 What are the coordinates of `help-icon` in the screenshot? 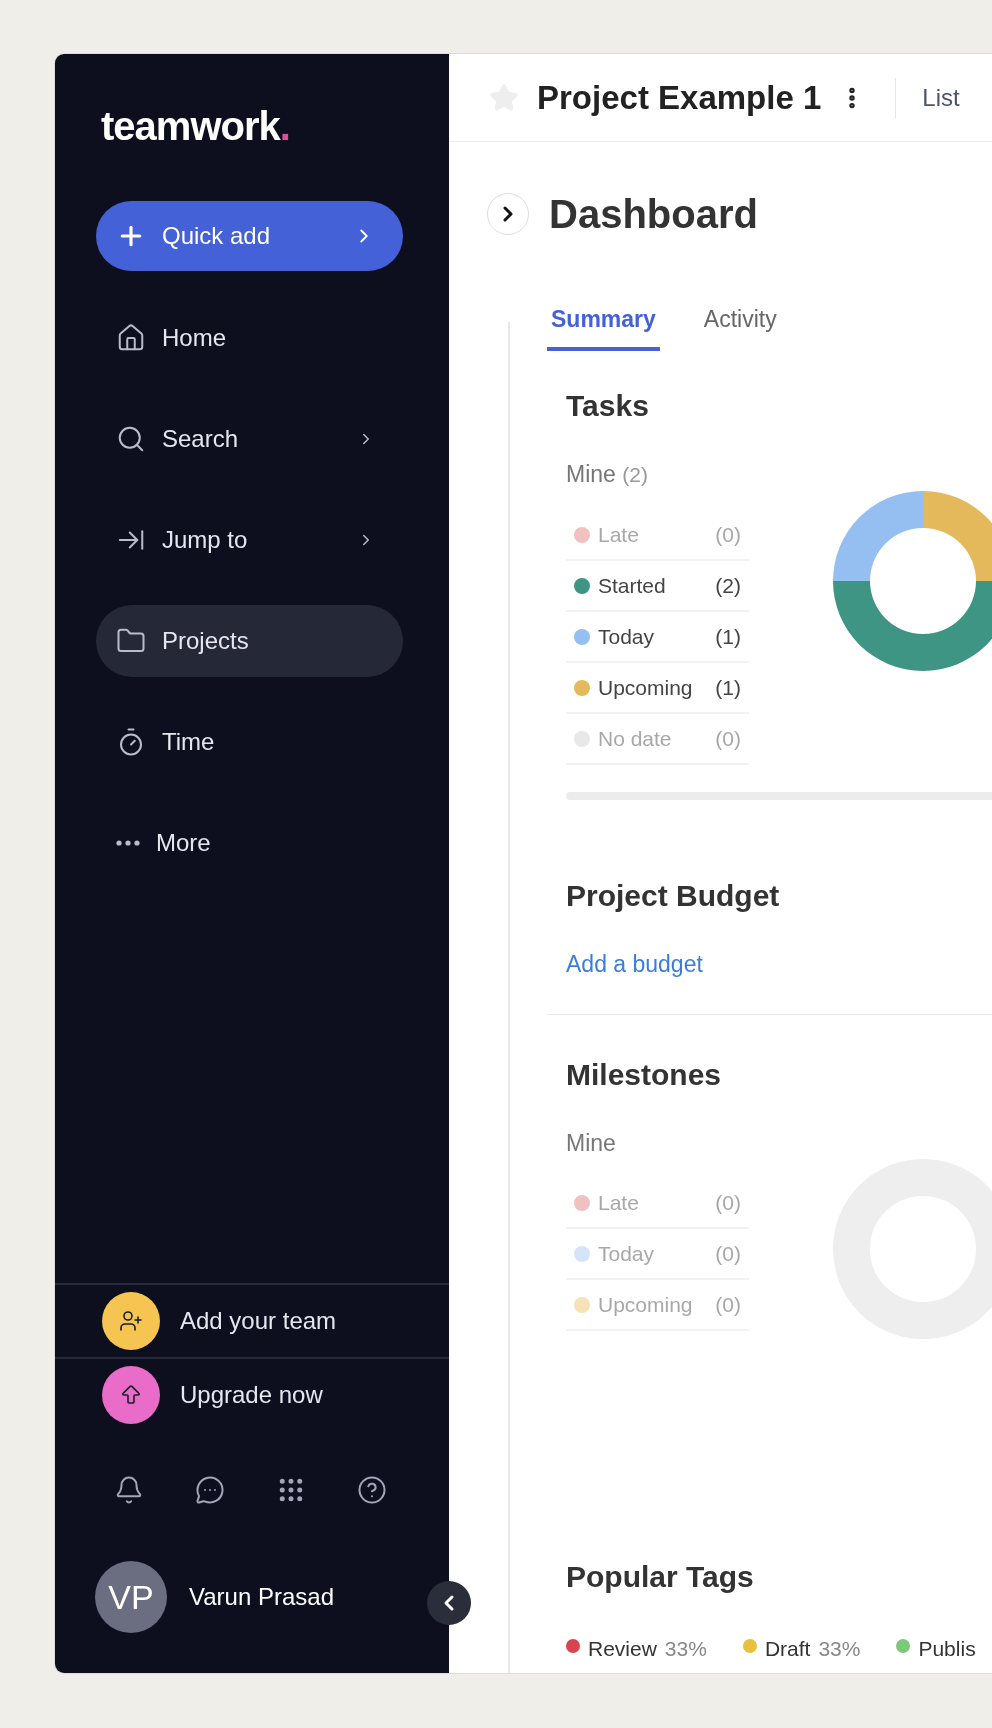 It's located at (372, 1490).